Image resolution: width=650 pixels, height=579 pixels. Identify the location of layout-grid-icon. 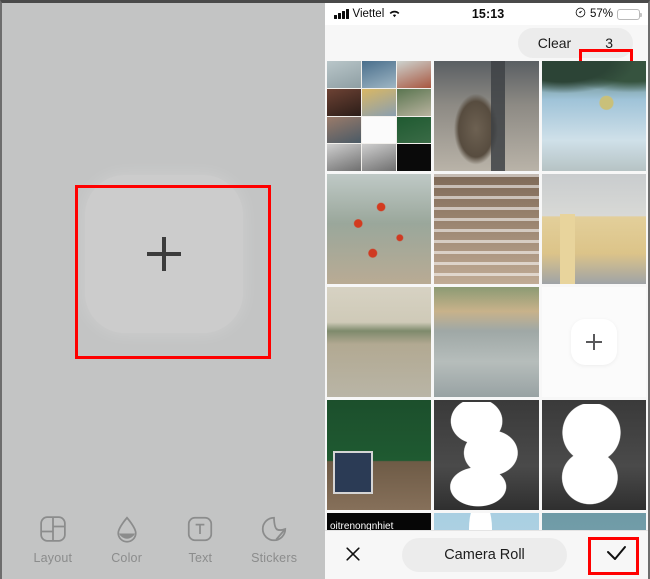
(53, 529).